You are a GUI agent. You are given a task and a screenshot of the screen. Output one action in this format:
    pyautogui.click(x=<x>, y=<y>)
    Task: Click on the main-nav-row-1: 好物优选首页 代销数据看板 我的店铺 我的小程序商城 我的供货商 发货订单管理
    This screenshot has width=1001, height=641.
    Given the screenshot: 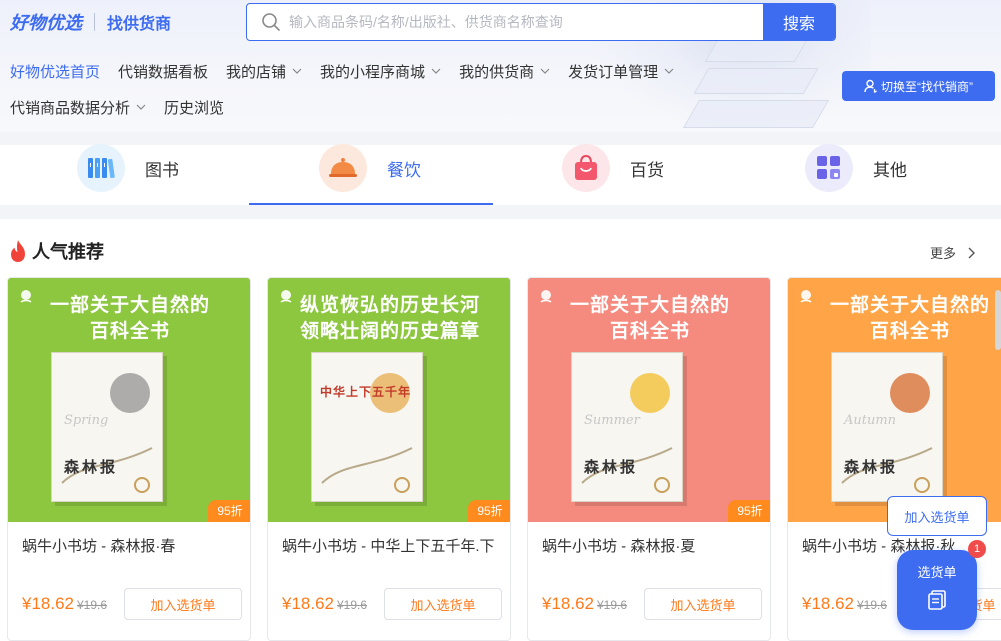 What is the action you would take?
    pyautogui.click(x=351, y=71)
    